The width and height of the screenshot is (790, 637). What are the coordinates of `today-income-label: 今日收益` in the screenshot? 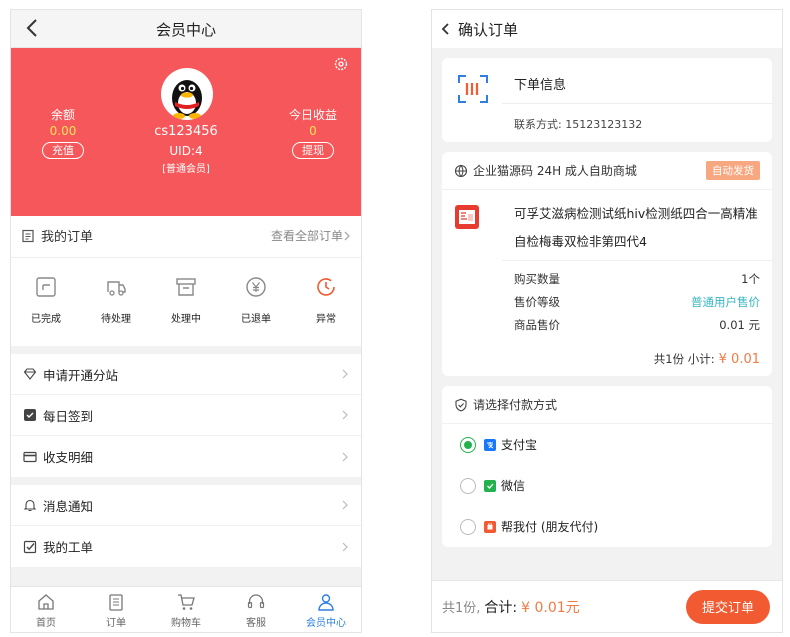 It's located at (312, 115).